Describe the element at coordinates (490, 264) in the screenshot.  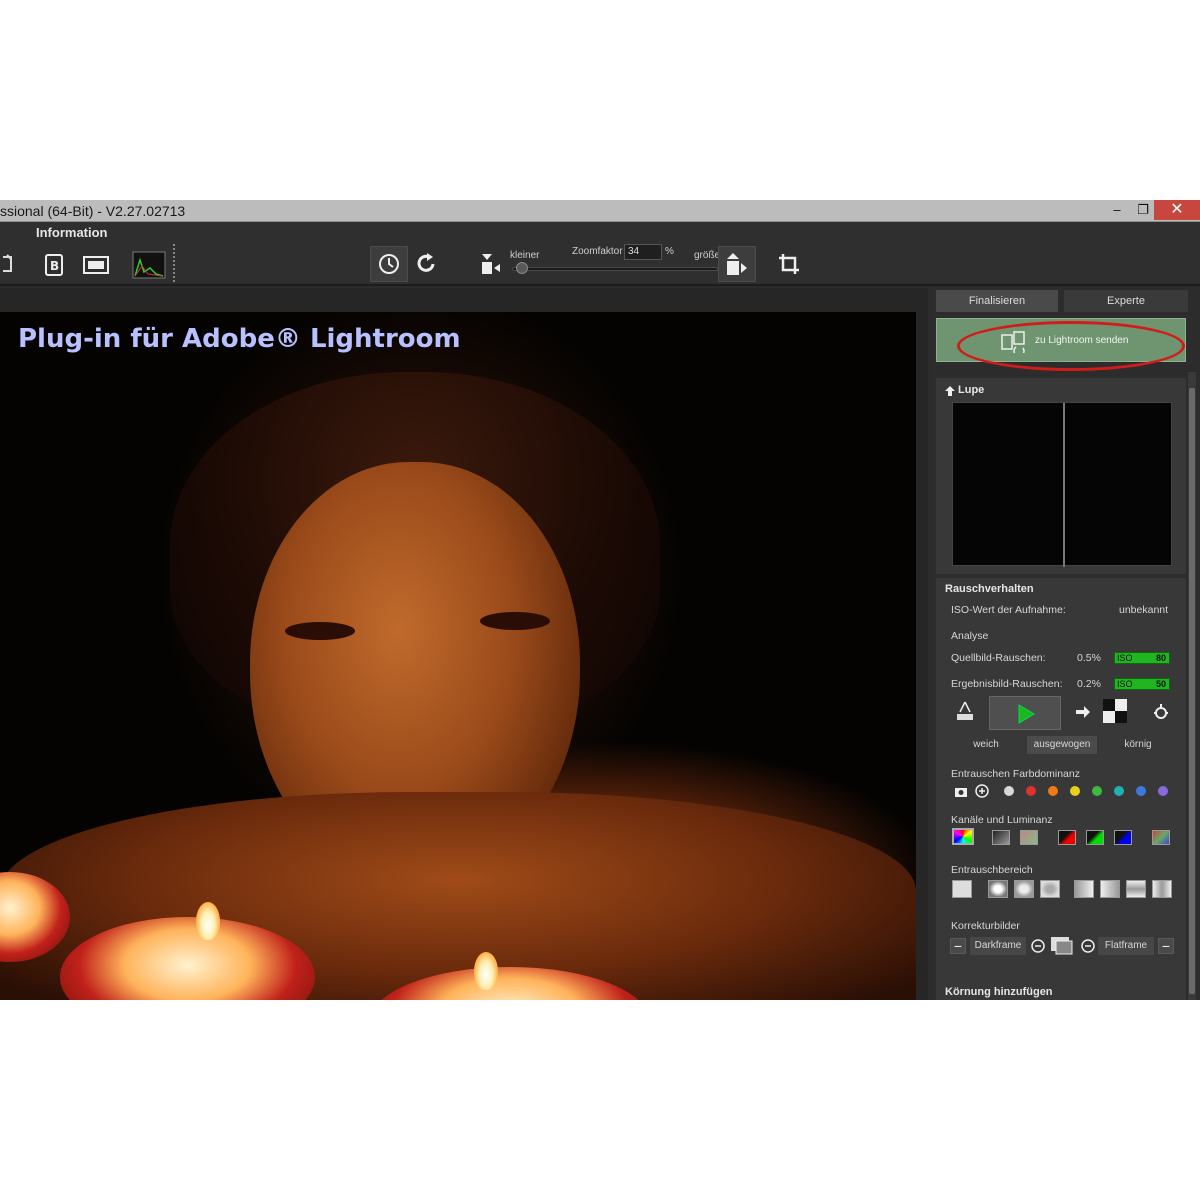
I see `zoom-out-icon` at that location.